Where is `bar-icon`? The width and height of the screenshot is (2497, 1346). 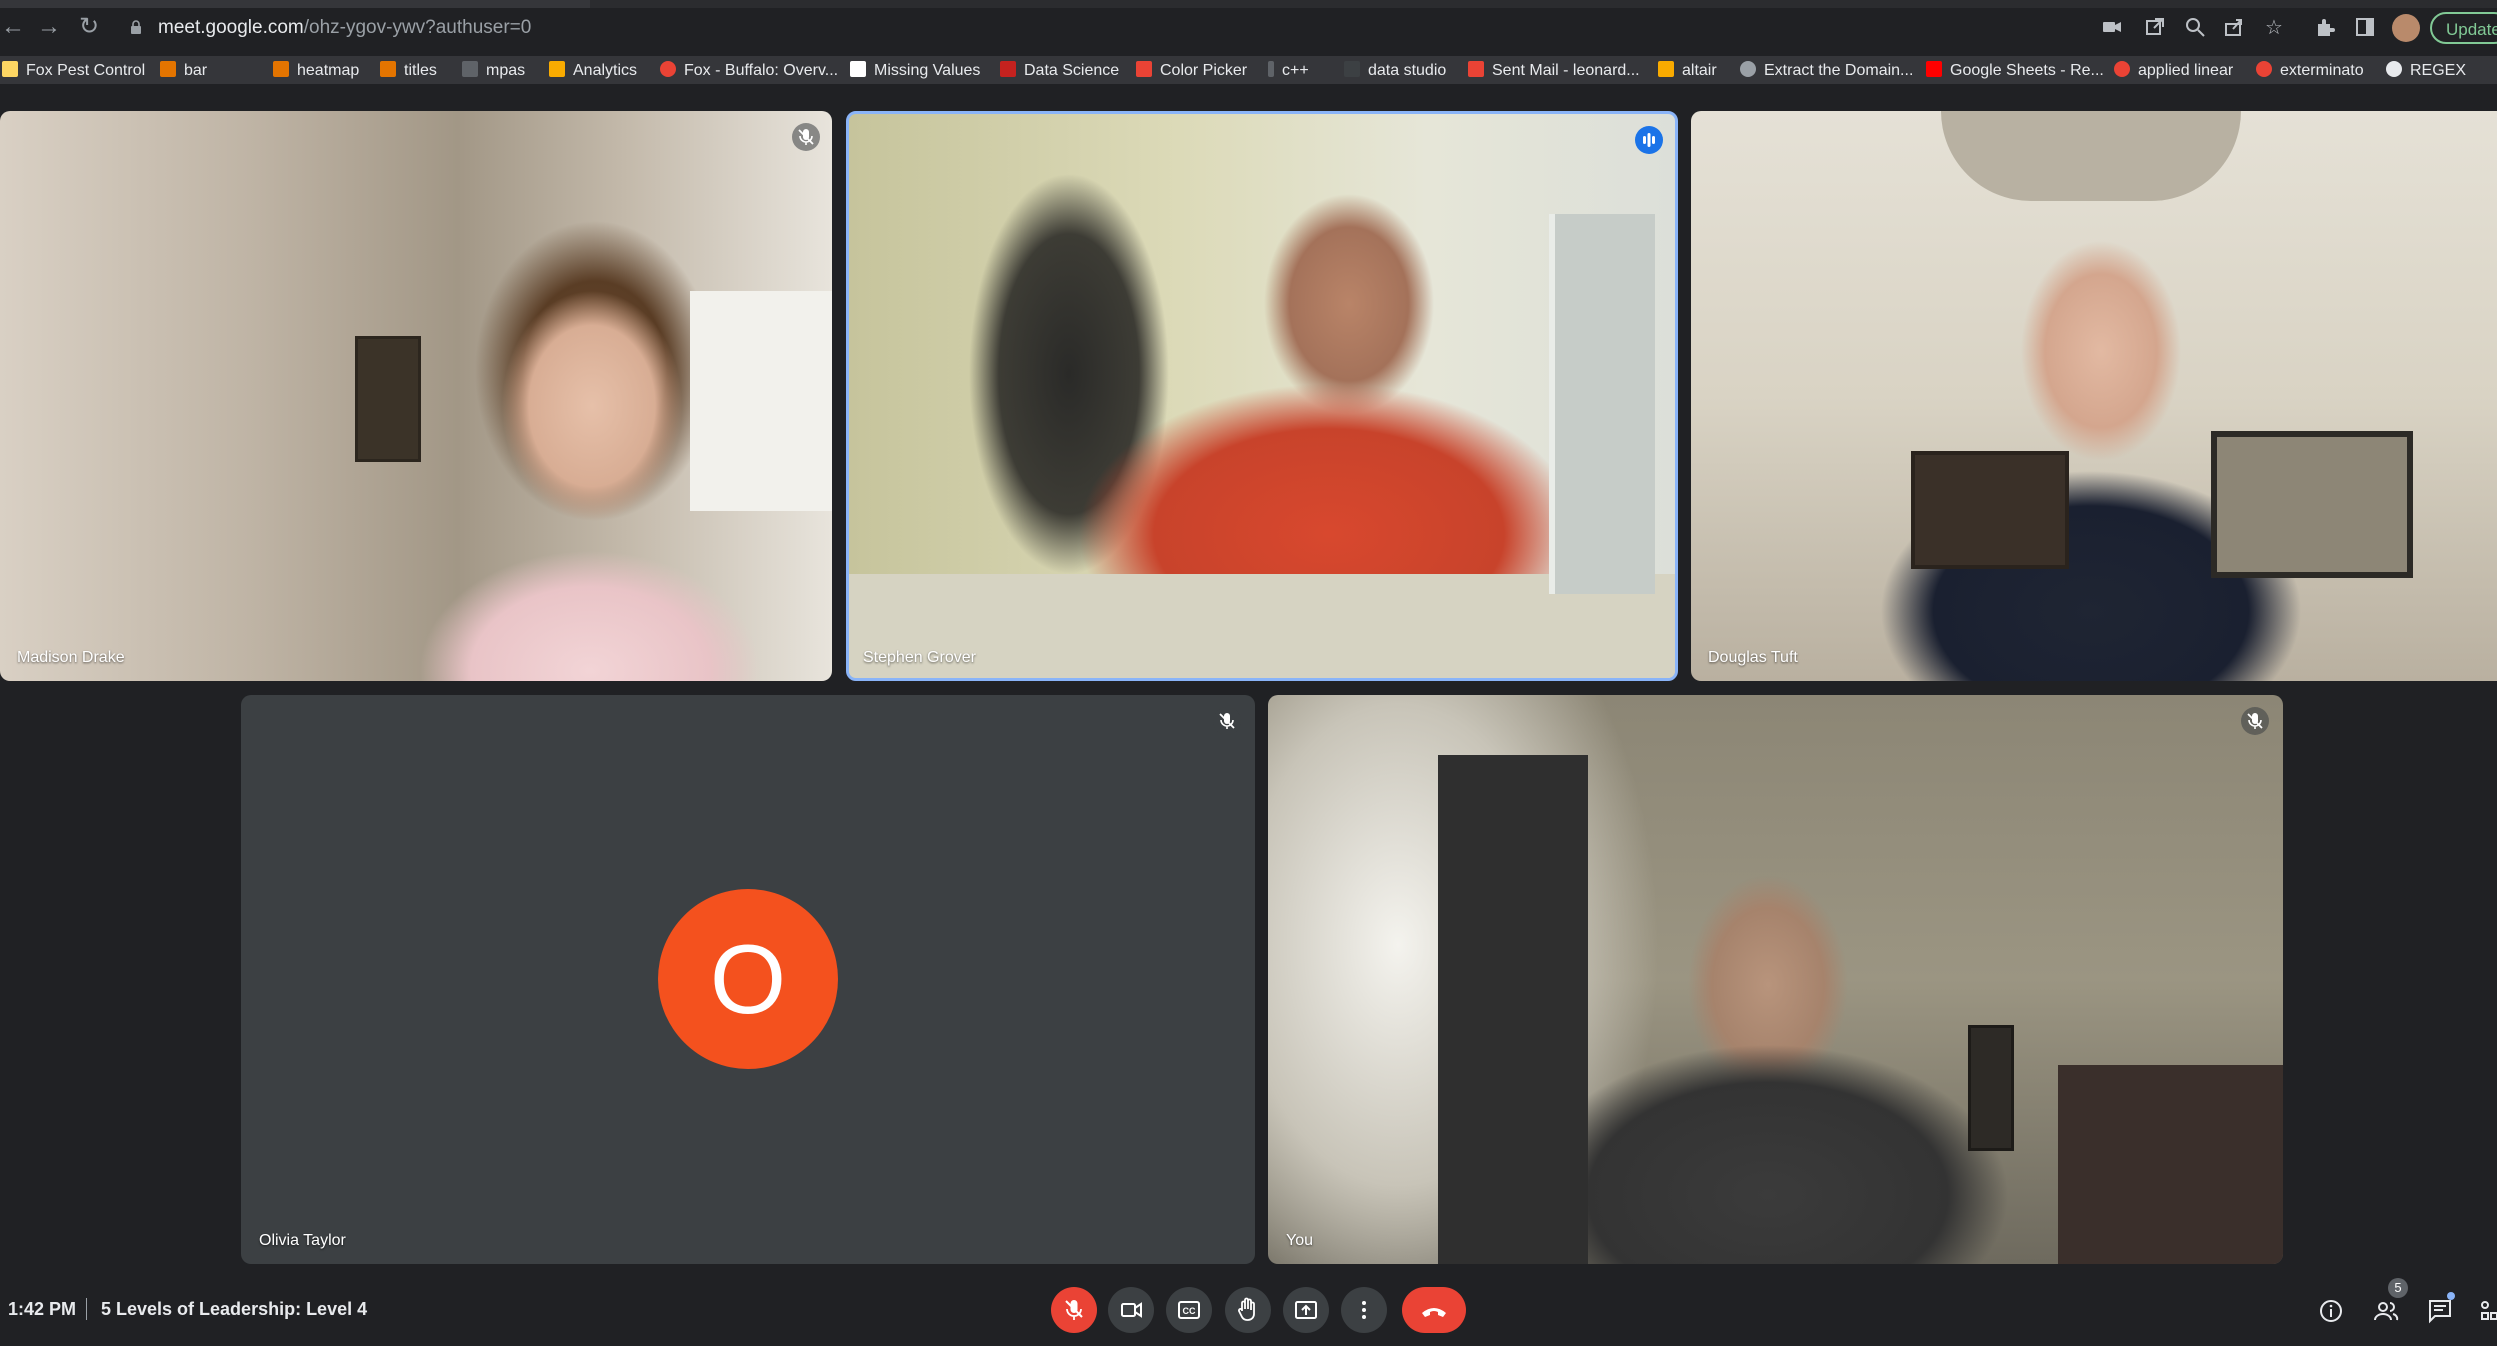
bar-icon is located at coordinates (1271, 69).